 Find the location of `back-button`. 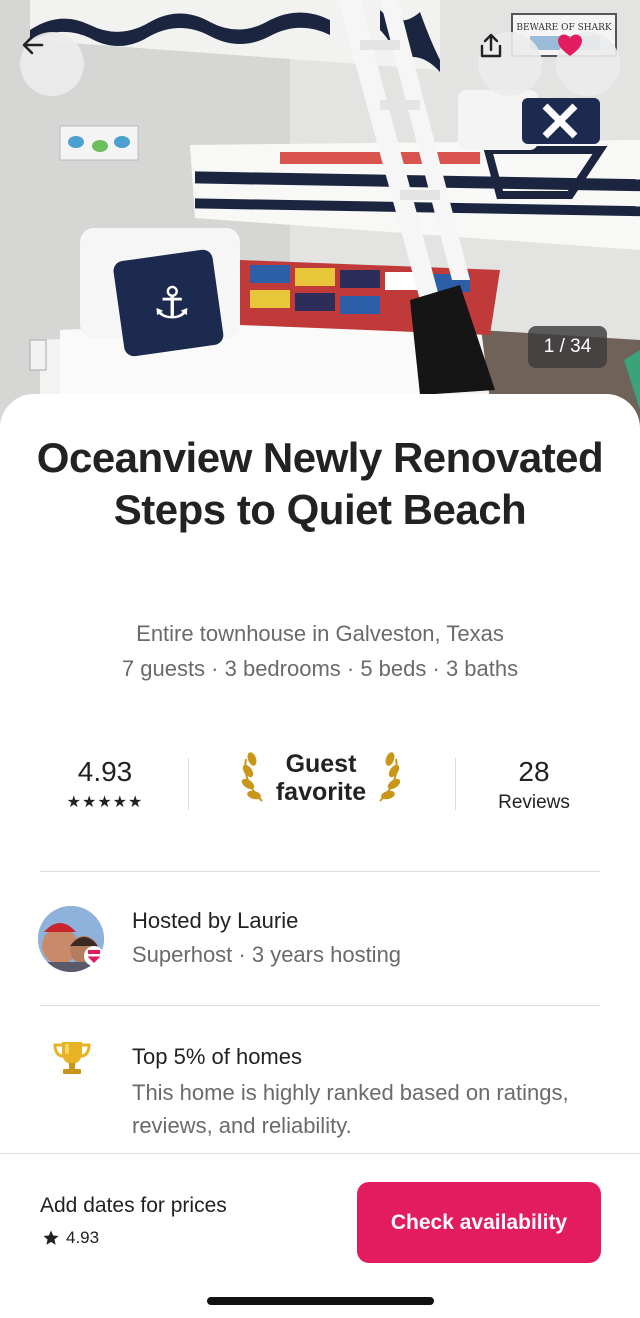

back-button is located at coordinates (52, 64).